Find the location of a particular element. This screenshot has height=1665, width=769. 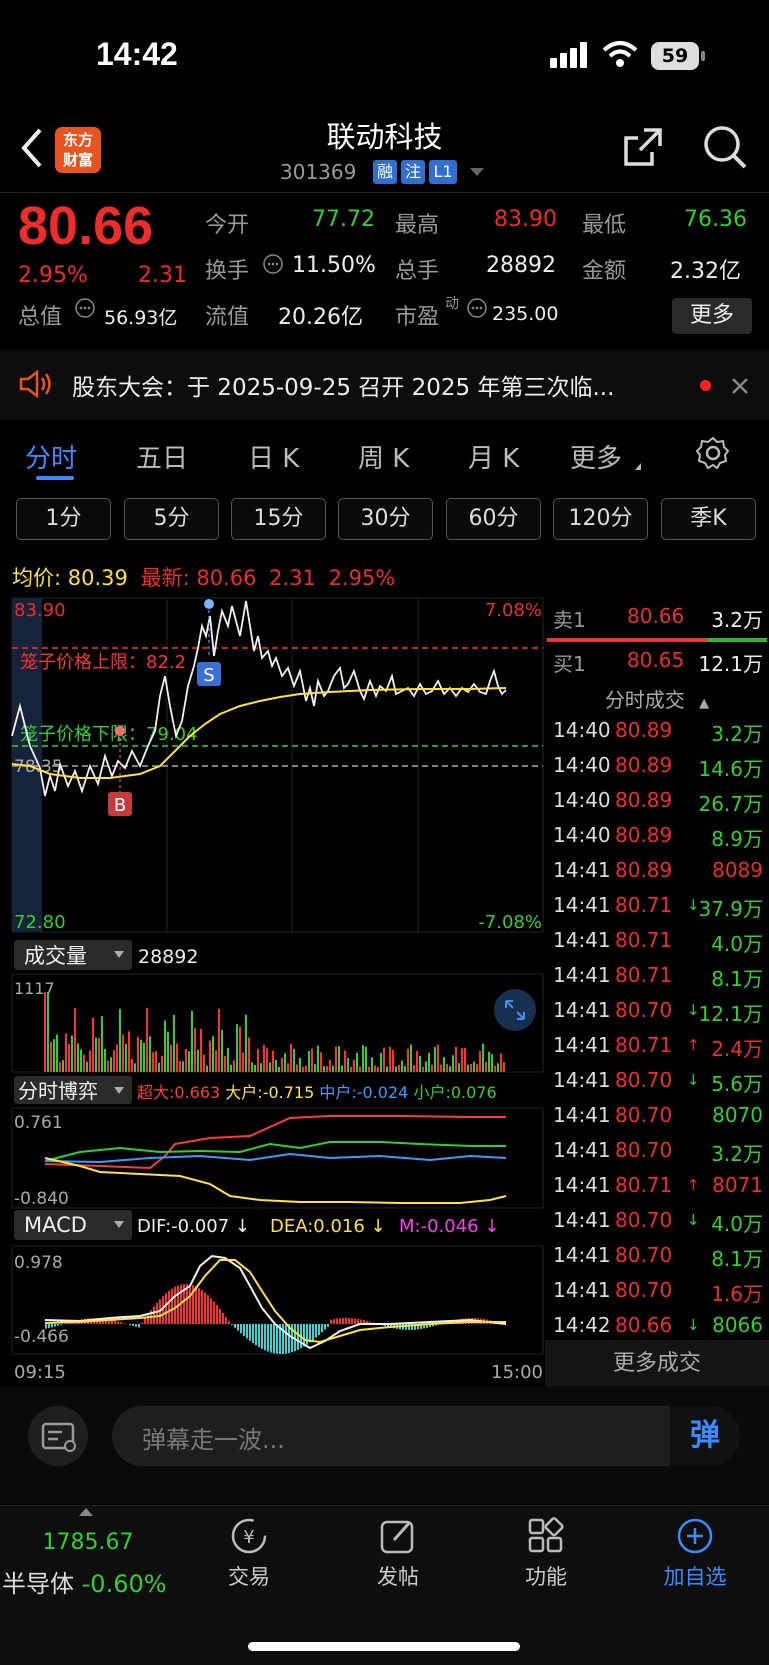

turnover-label: 换手 is located at coordinates (227, 271).